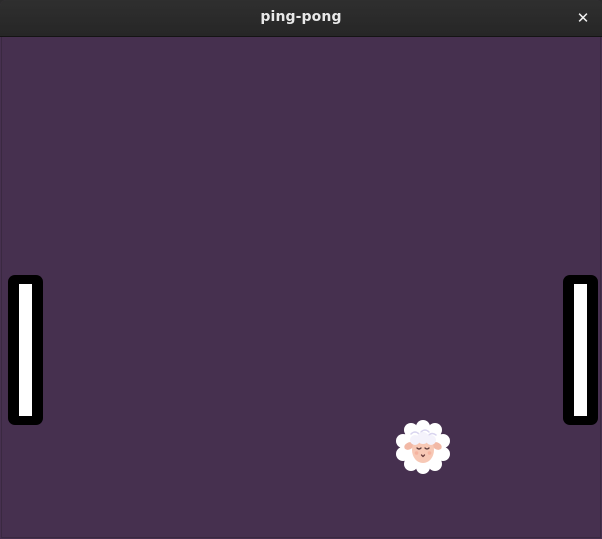 Image resolution: width=602 pixels, height=539 pixels. I want to click on title-bar: ping-pong ✕, so click(301, 18).